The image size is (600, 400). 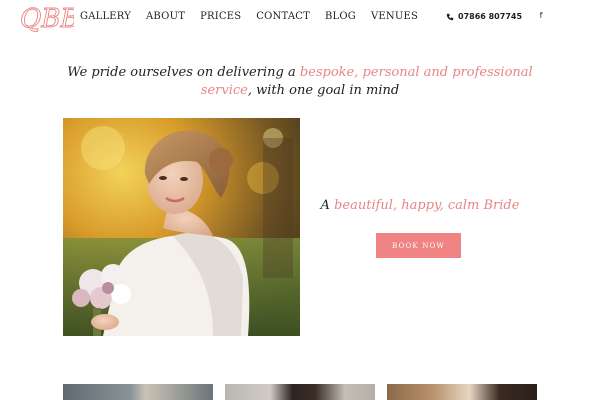 I want to click on facebook-icon: f, so click(x=541, y=15).